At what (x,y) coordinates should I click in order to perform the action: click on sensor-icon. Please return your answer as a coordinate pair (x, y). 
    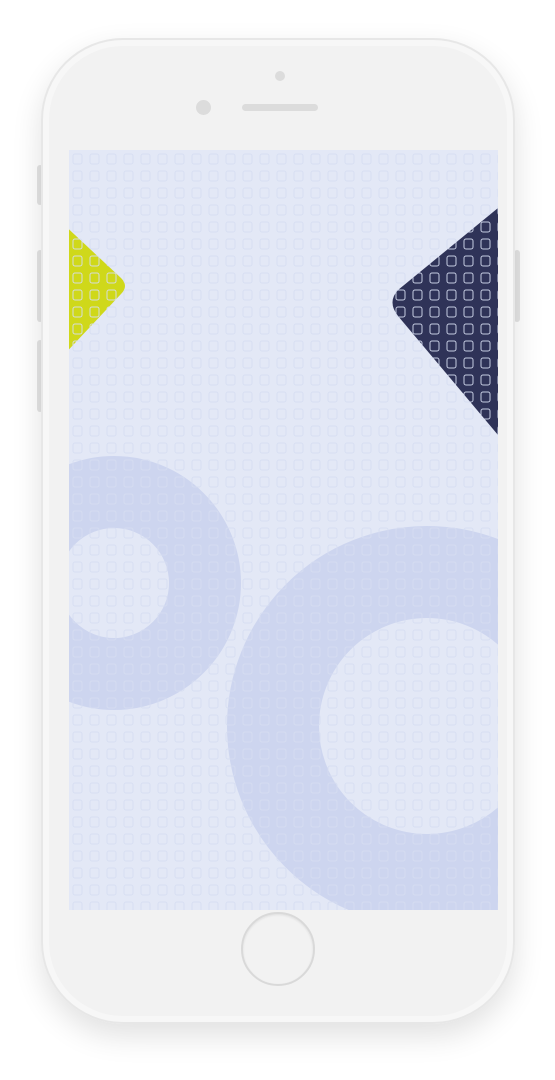
    Looking at the image, I should click on (280, 76).